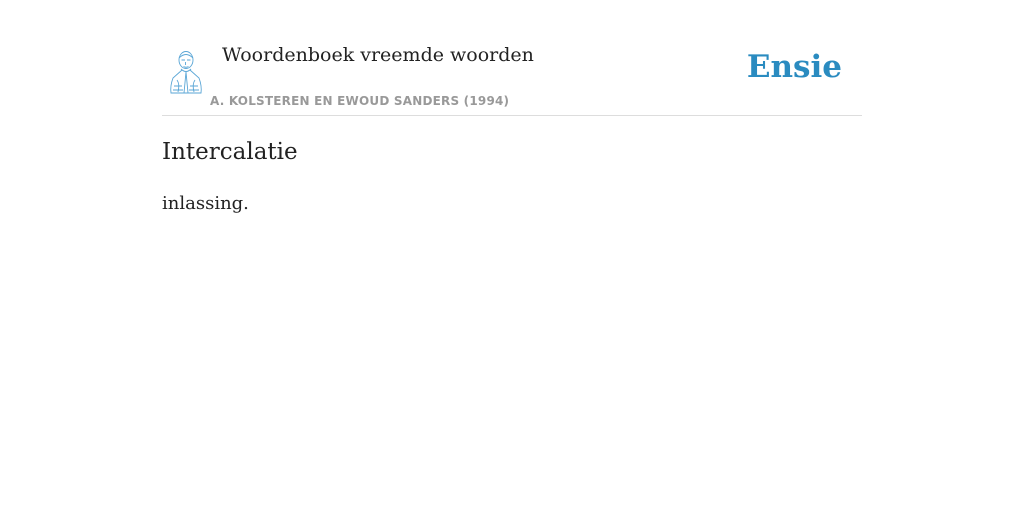 The width and height of the screenshot is (1024, 512). I want to click on ensie-logo-link: Ensie, so click(794, 67).